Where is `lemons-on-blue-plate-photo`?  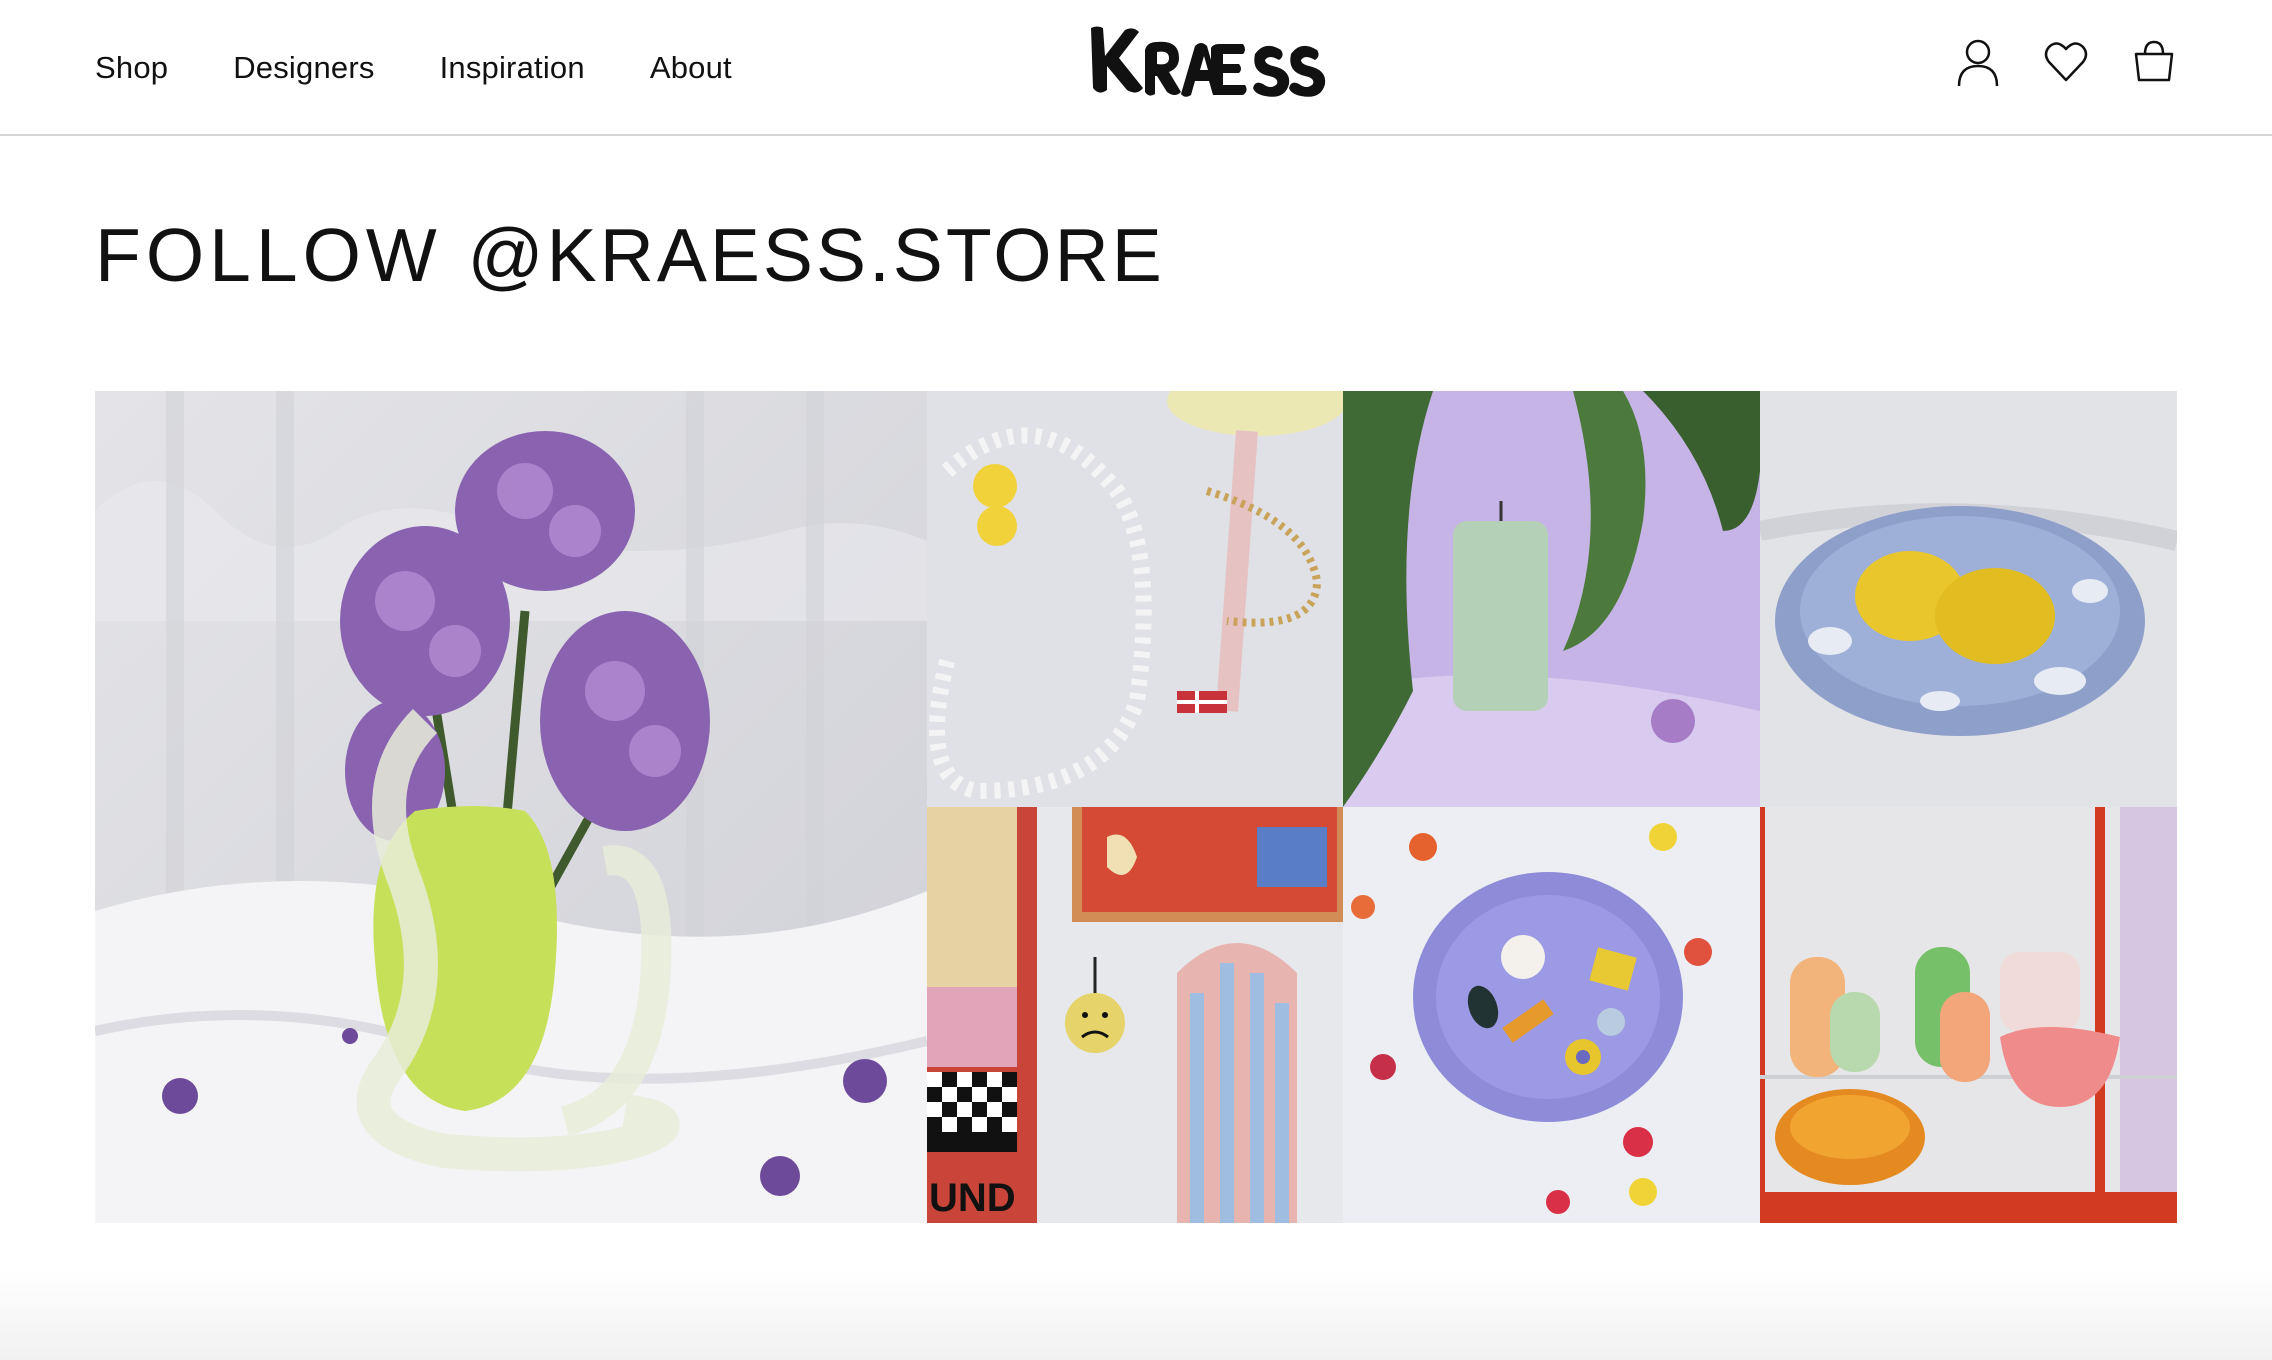
lemons-on-blue-plate-photo is located at coordinates (1968, 599).